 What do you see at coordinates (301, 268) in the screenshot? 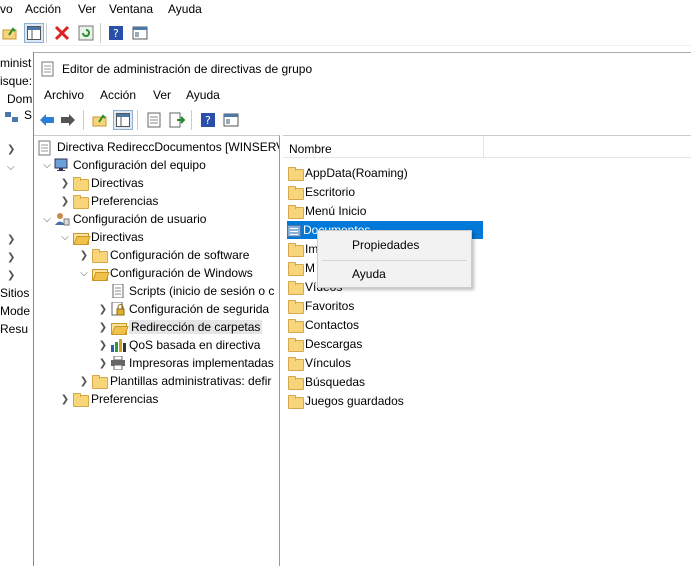
I see `list-item: M` at bounding box center [301, 268].